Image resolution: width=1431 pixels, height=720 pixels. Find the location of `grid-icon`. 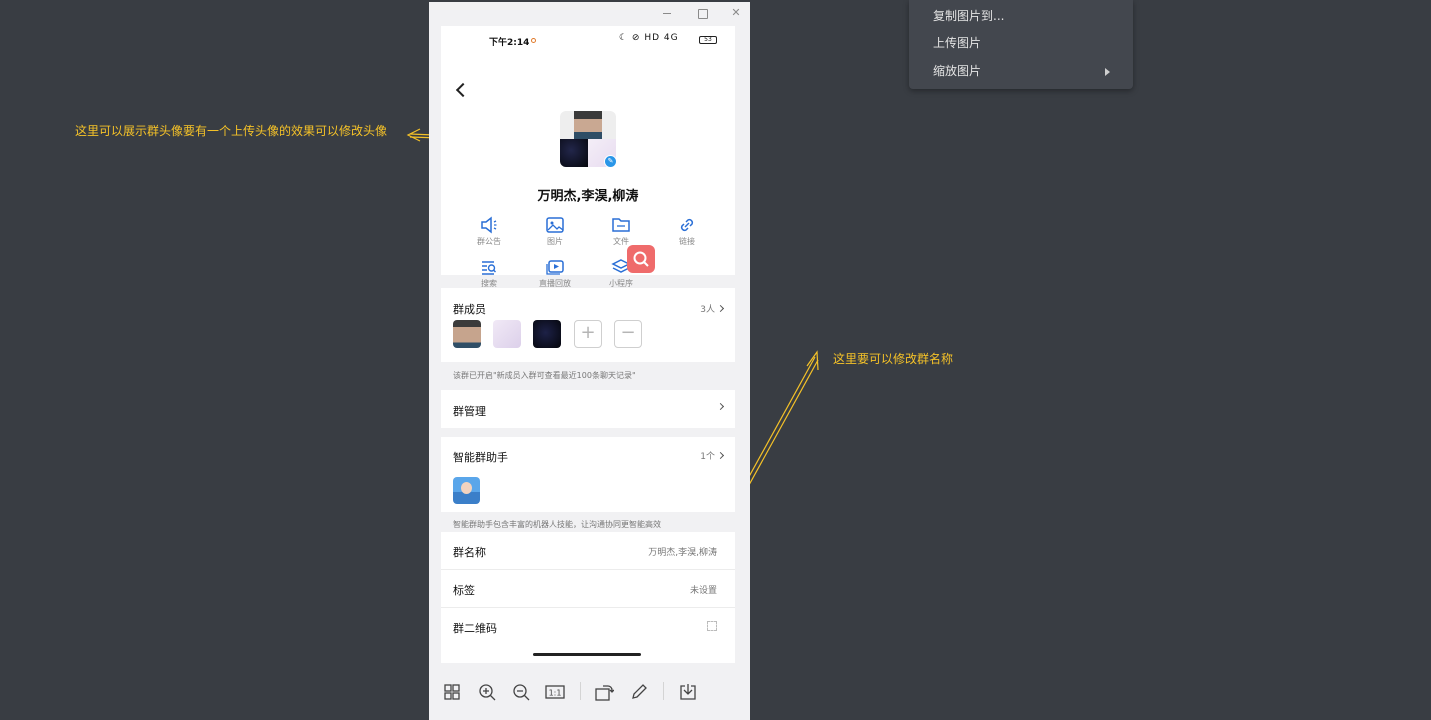

grid-icon is located at coordinates (452, 692).